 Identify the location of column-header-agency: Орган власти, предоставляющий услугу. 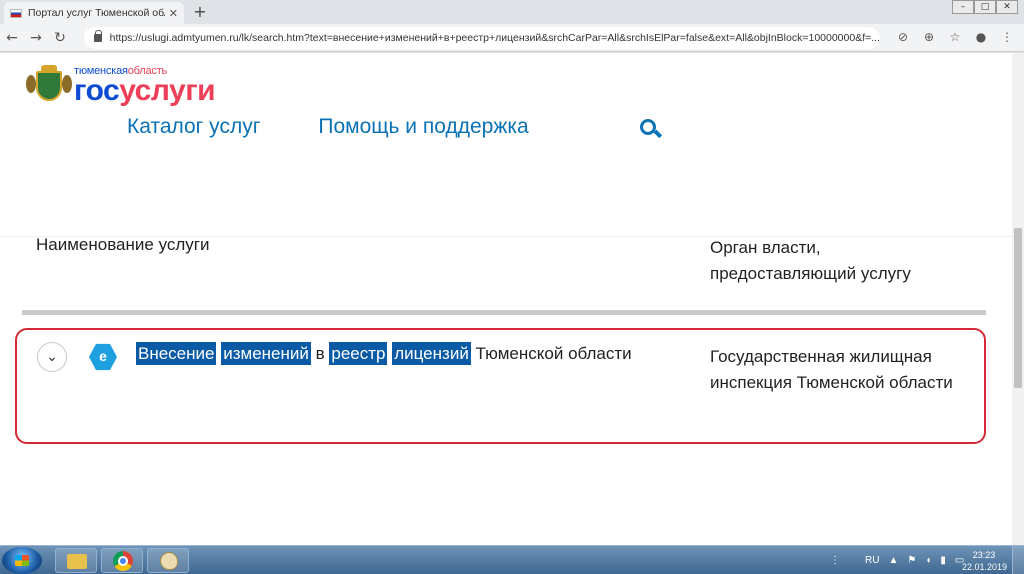
(810, 260).